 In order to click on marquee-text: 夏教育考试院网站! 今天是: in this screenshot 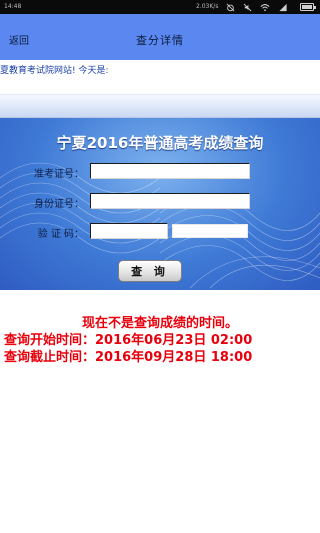, I will do `click(160, 71)`.